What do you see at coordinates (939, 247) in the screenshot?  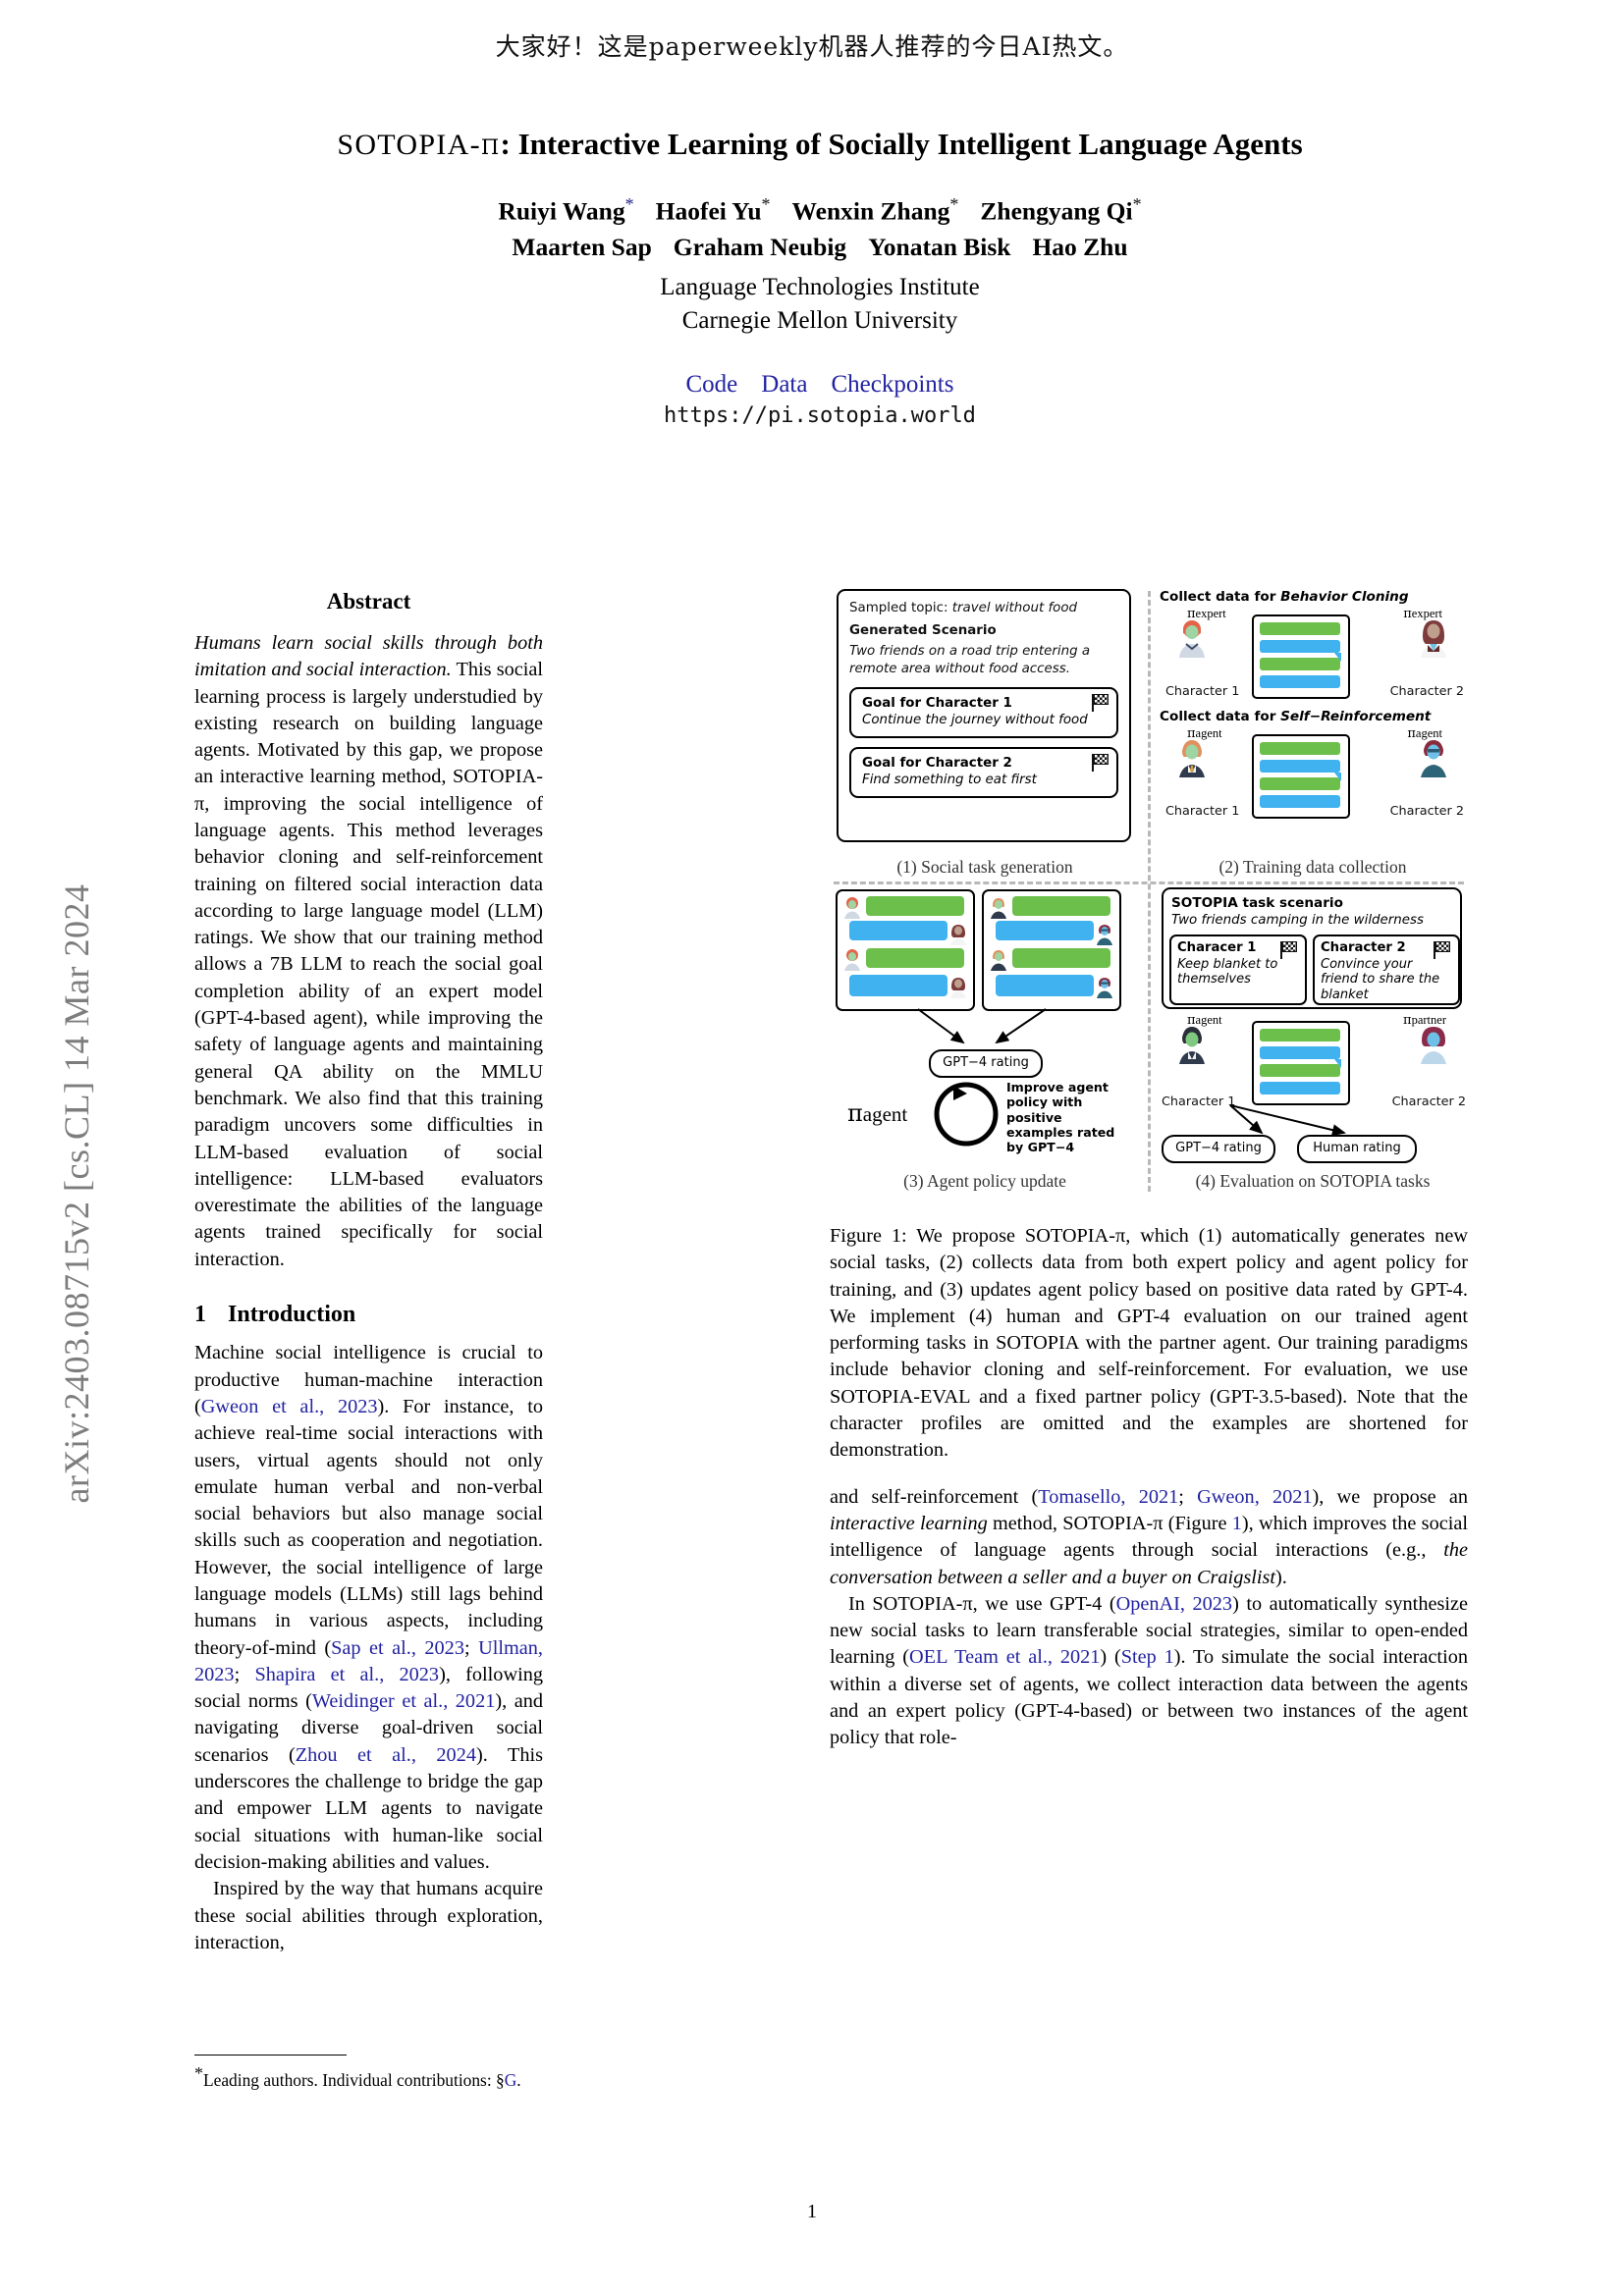 I see `author: Yonatan Bisk` at bounding box center [939, 247].